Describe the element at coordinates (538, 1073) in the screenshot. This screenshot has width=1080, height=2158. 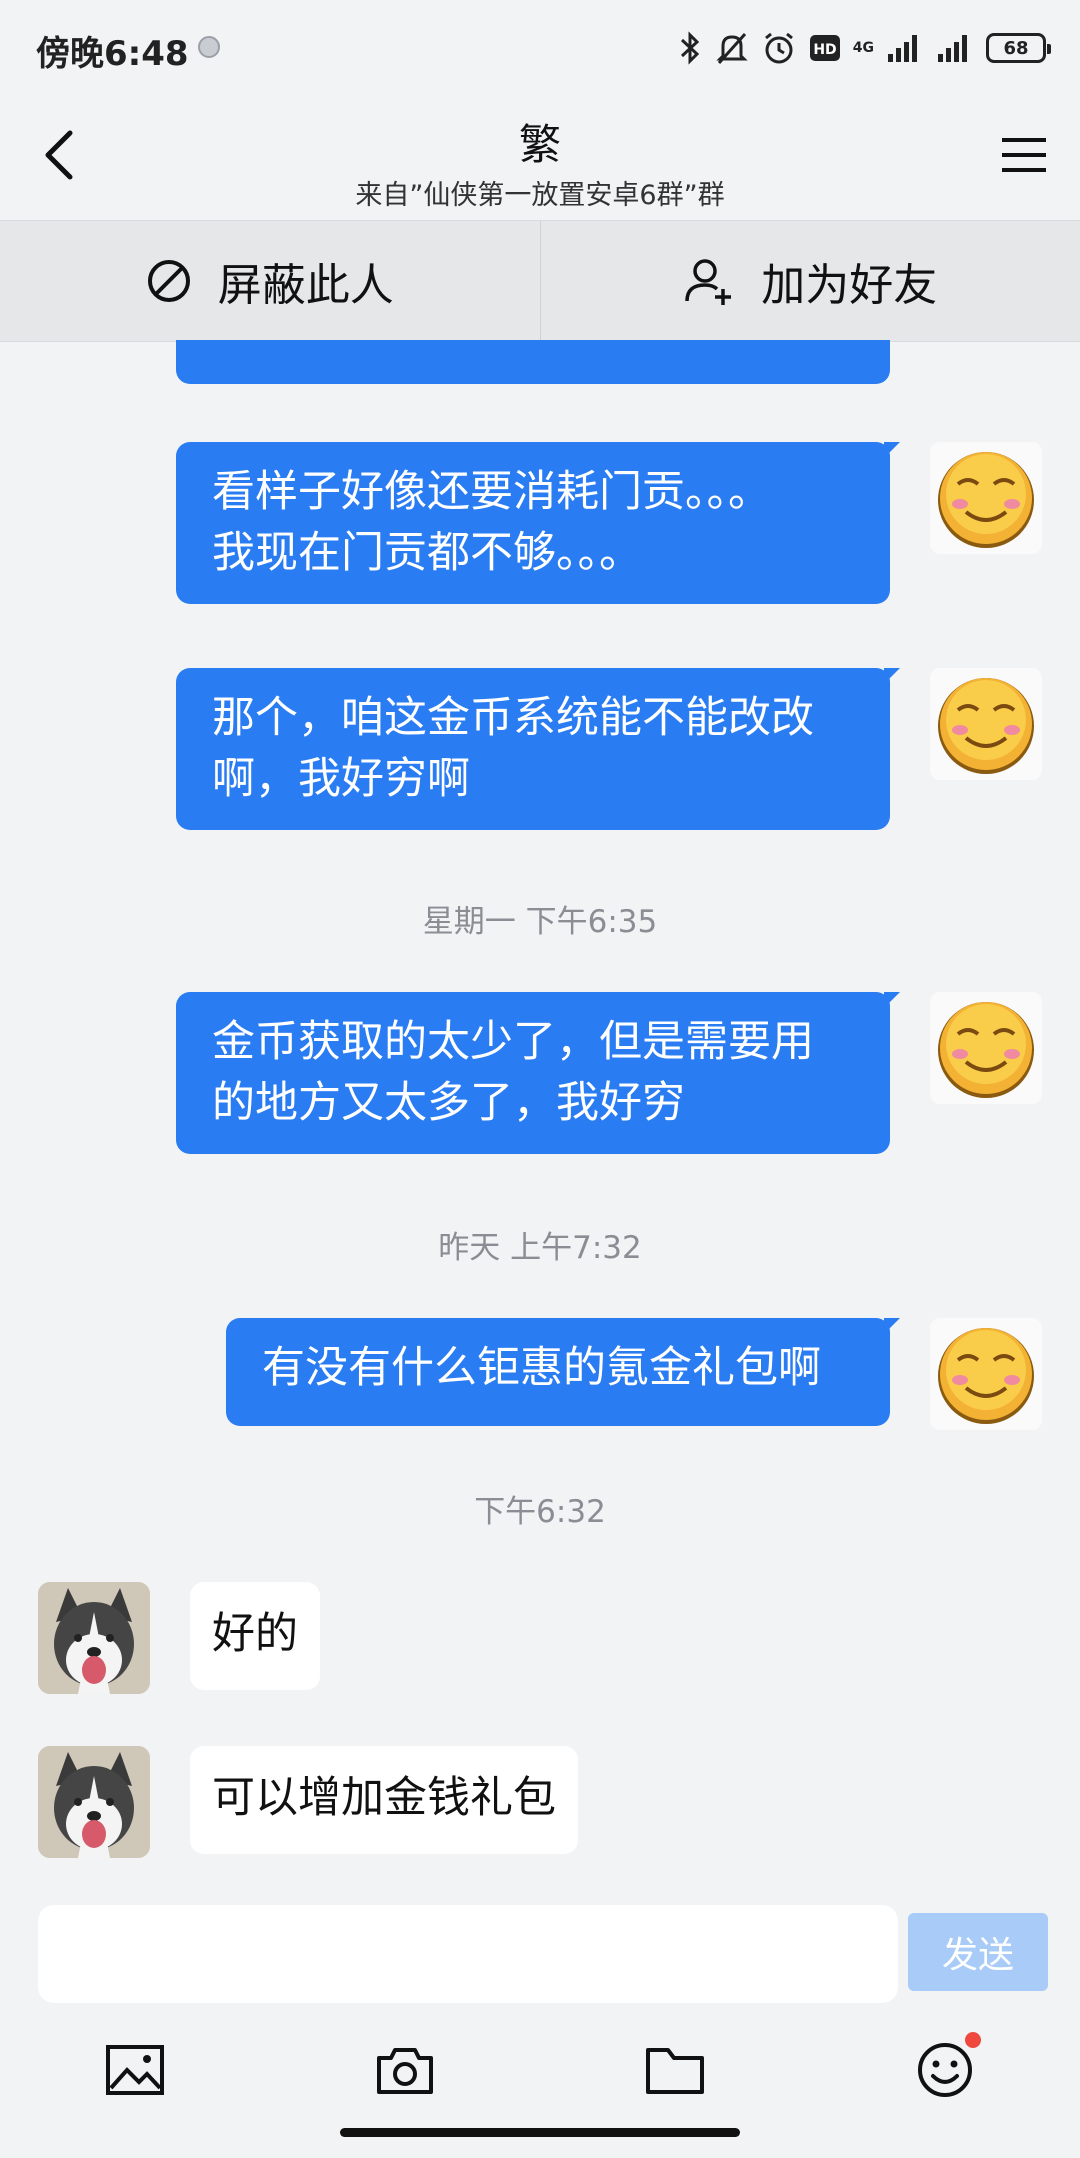
I see `message-bubble-outgoing: 金币获取的太少了，但是需要用 的地方又太多了，我好穷` at that location.